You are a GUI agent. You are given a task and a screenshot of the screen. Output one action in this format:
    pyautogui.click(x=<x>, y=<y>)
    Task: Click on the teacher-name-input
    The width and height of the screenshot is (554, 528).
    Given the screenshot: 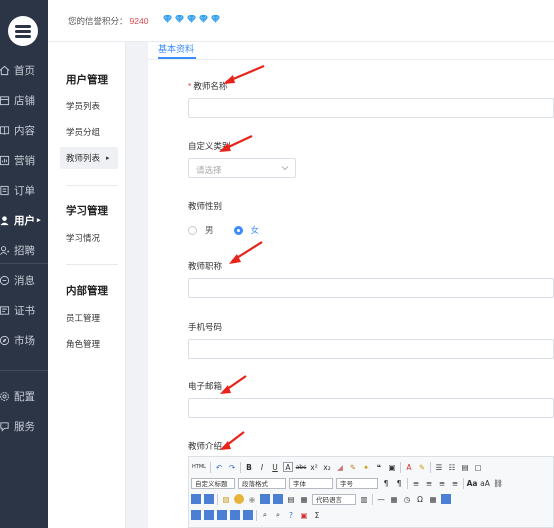 What is the action you would take?
    pyautogui.click(x=371, y=108)
    